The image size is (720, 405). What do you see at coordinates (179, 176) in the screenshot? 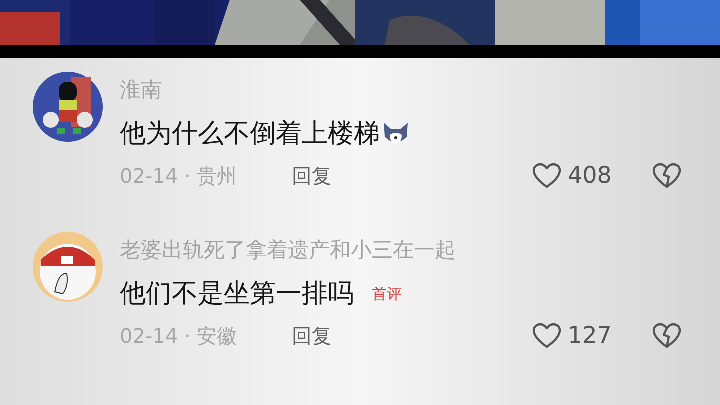
I see `comment-meta: 02-14 · 贵州` at bounding box center [179, 176].